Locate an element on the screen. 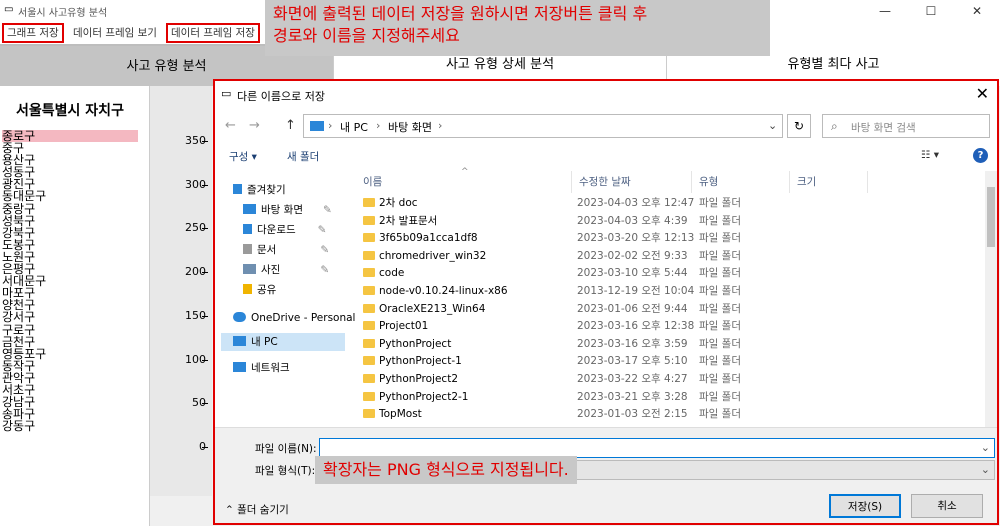 The height and width of the screenshot is (526, 1000). file-row: 3f65b09a1cca1df8 2023-03-20 오후 12:13 파일 폴더 is located at coordinates (663, 239).